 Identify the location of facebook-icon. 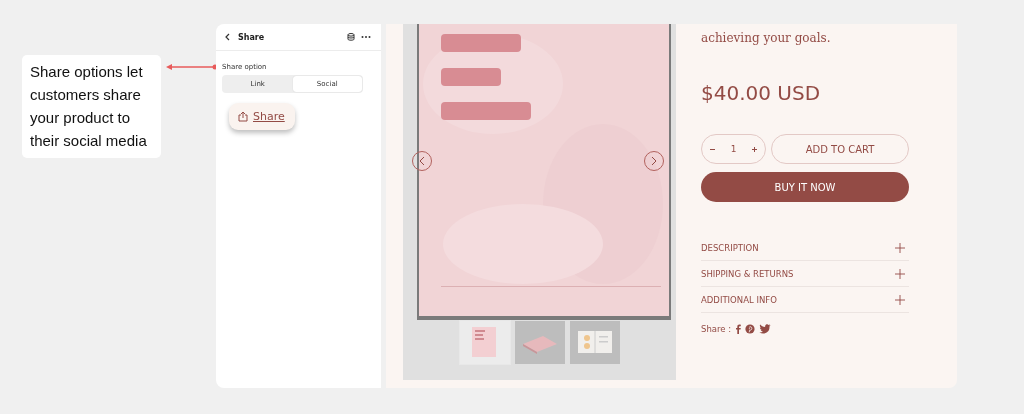
(738, 329).